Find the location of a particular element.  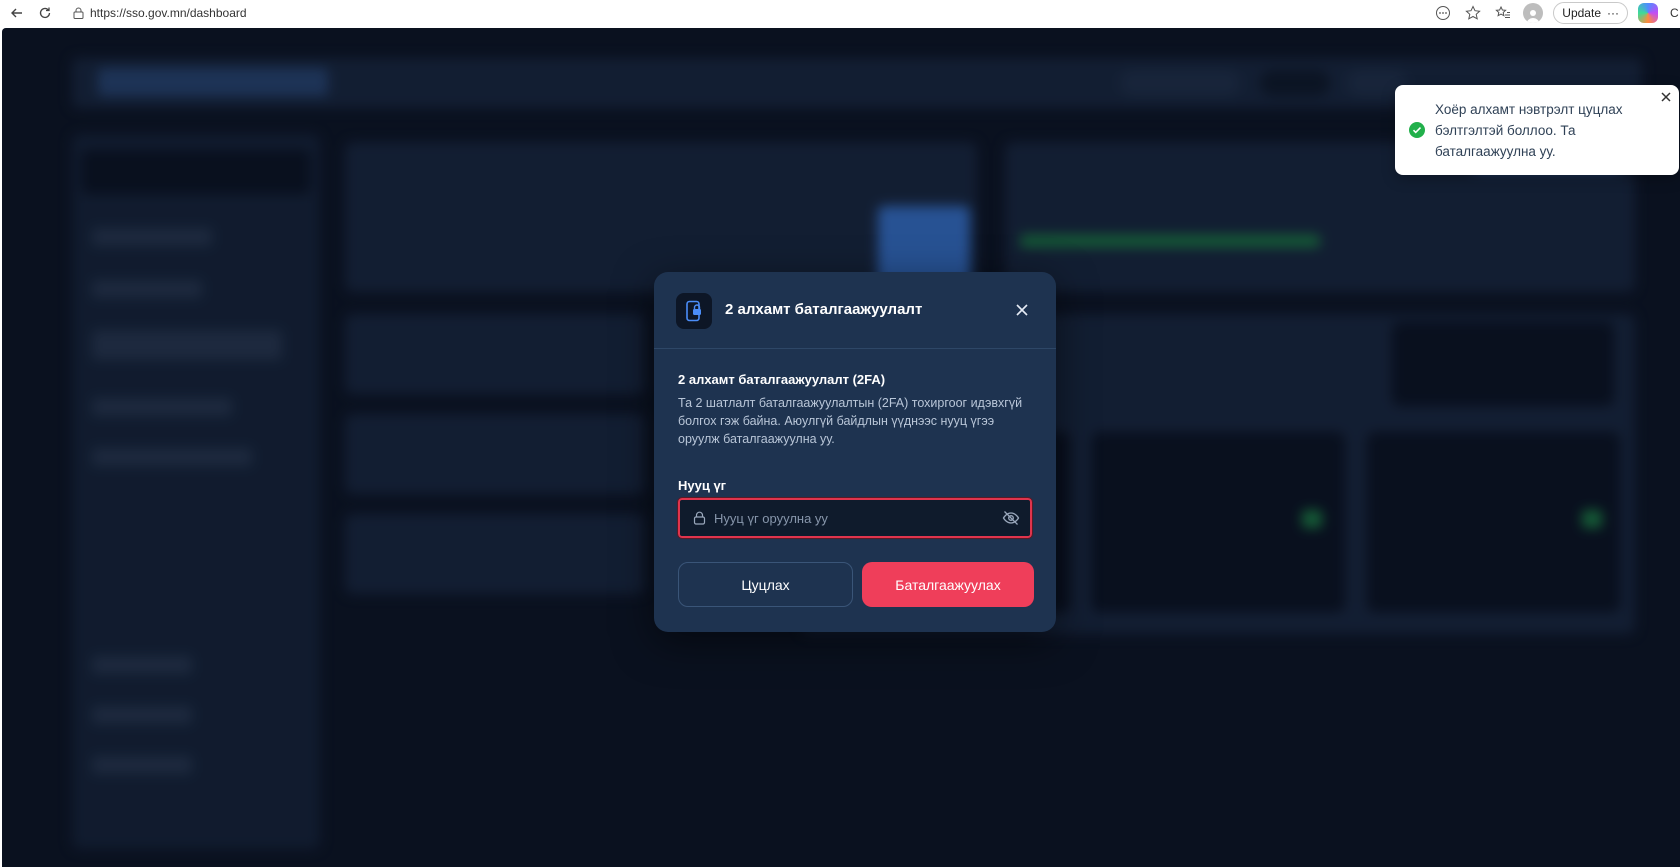

back-arrow-icon is located at coordinates (17, 13).